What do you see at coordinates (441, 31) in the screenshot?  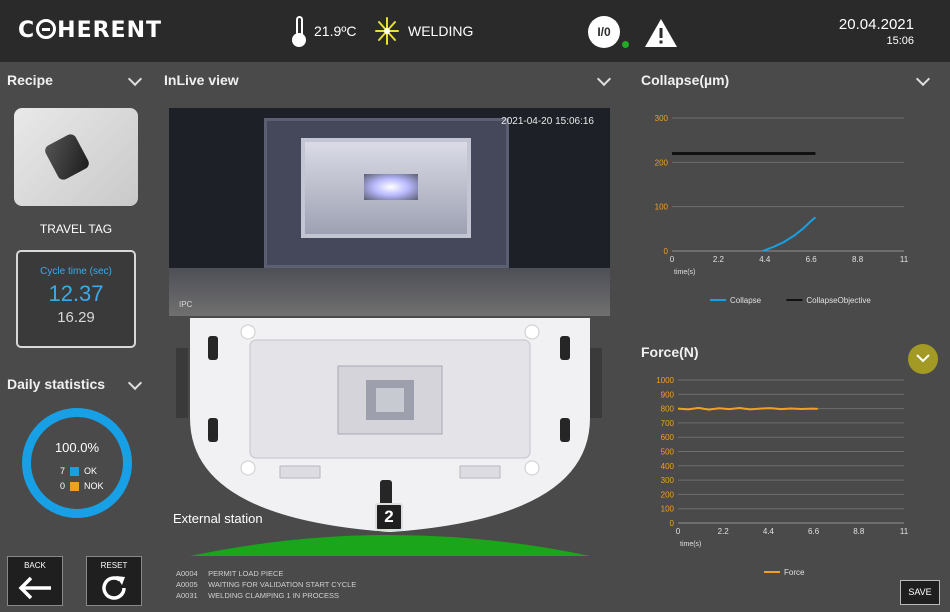 I see `process-state-label: WELDING` at bounding box center [441, 31].